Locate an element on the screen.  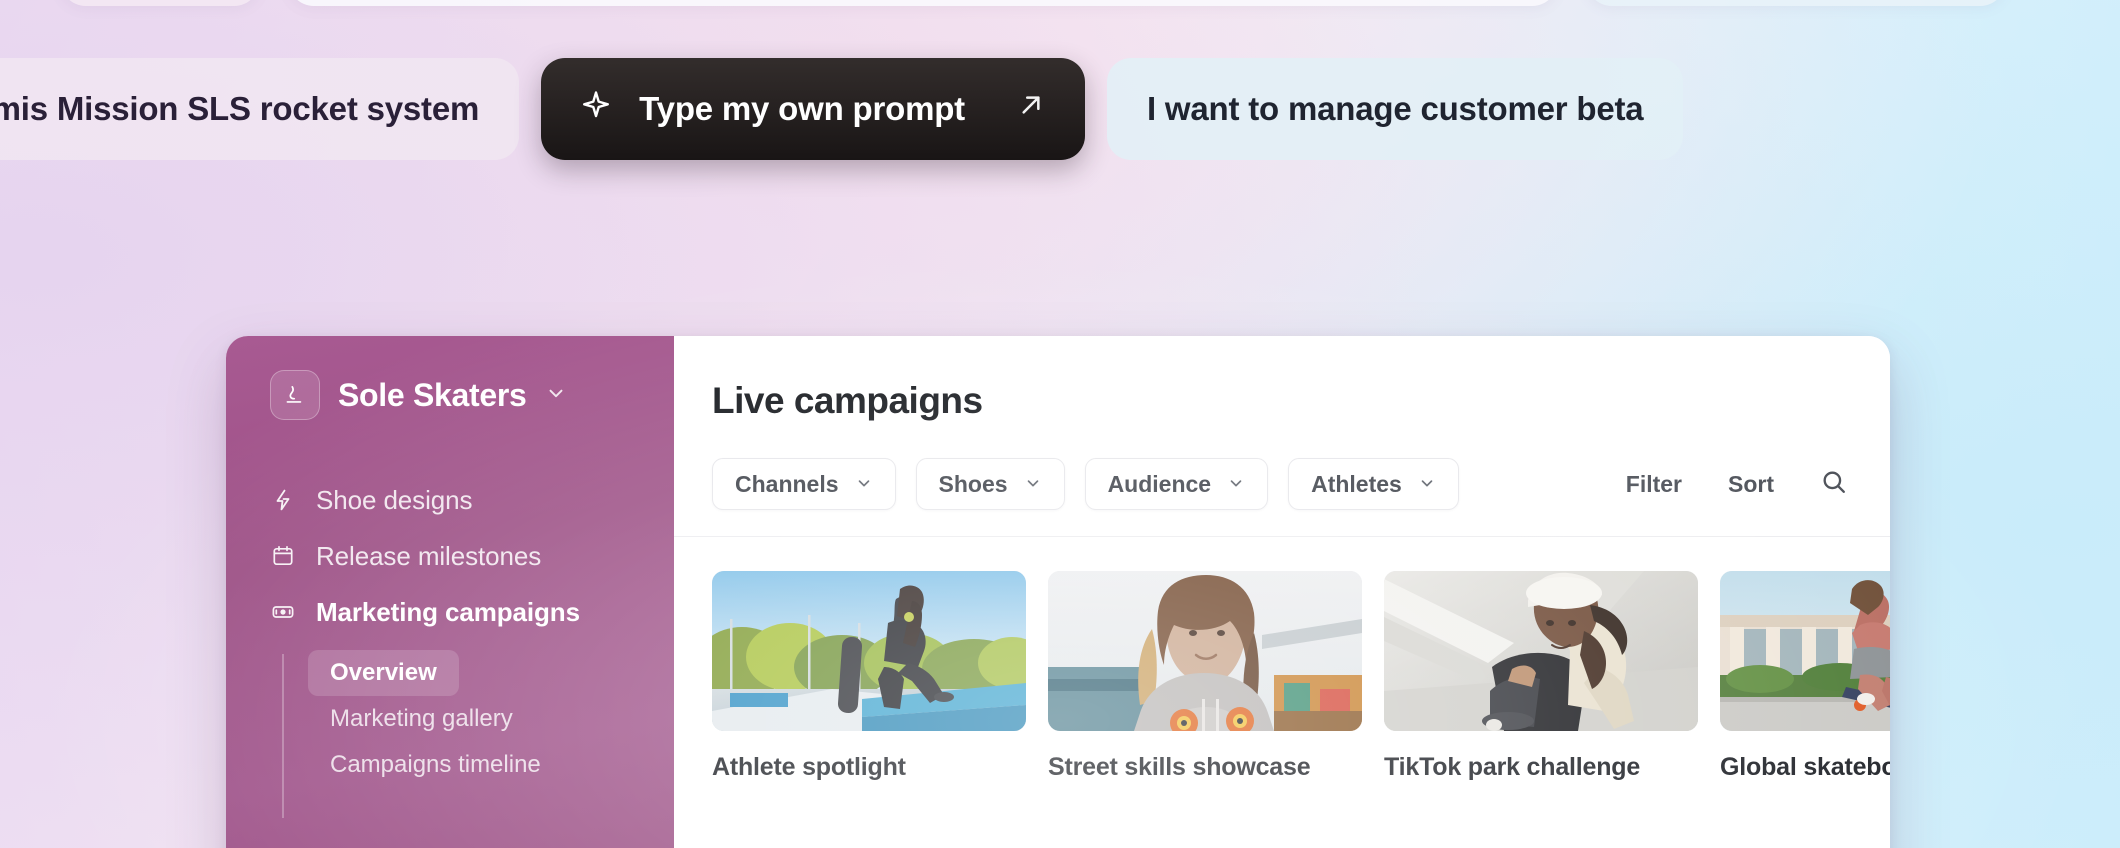
toolbar-actions: Filter Sort is located at coordinates (1739, 484).